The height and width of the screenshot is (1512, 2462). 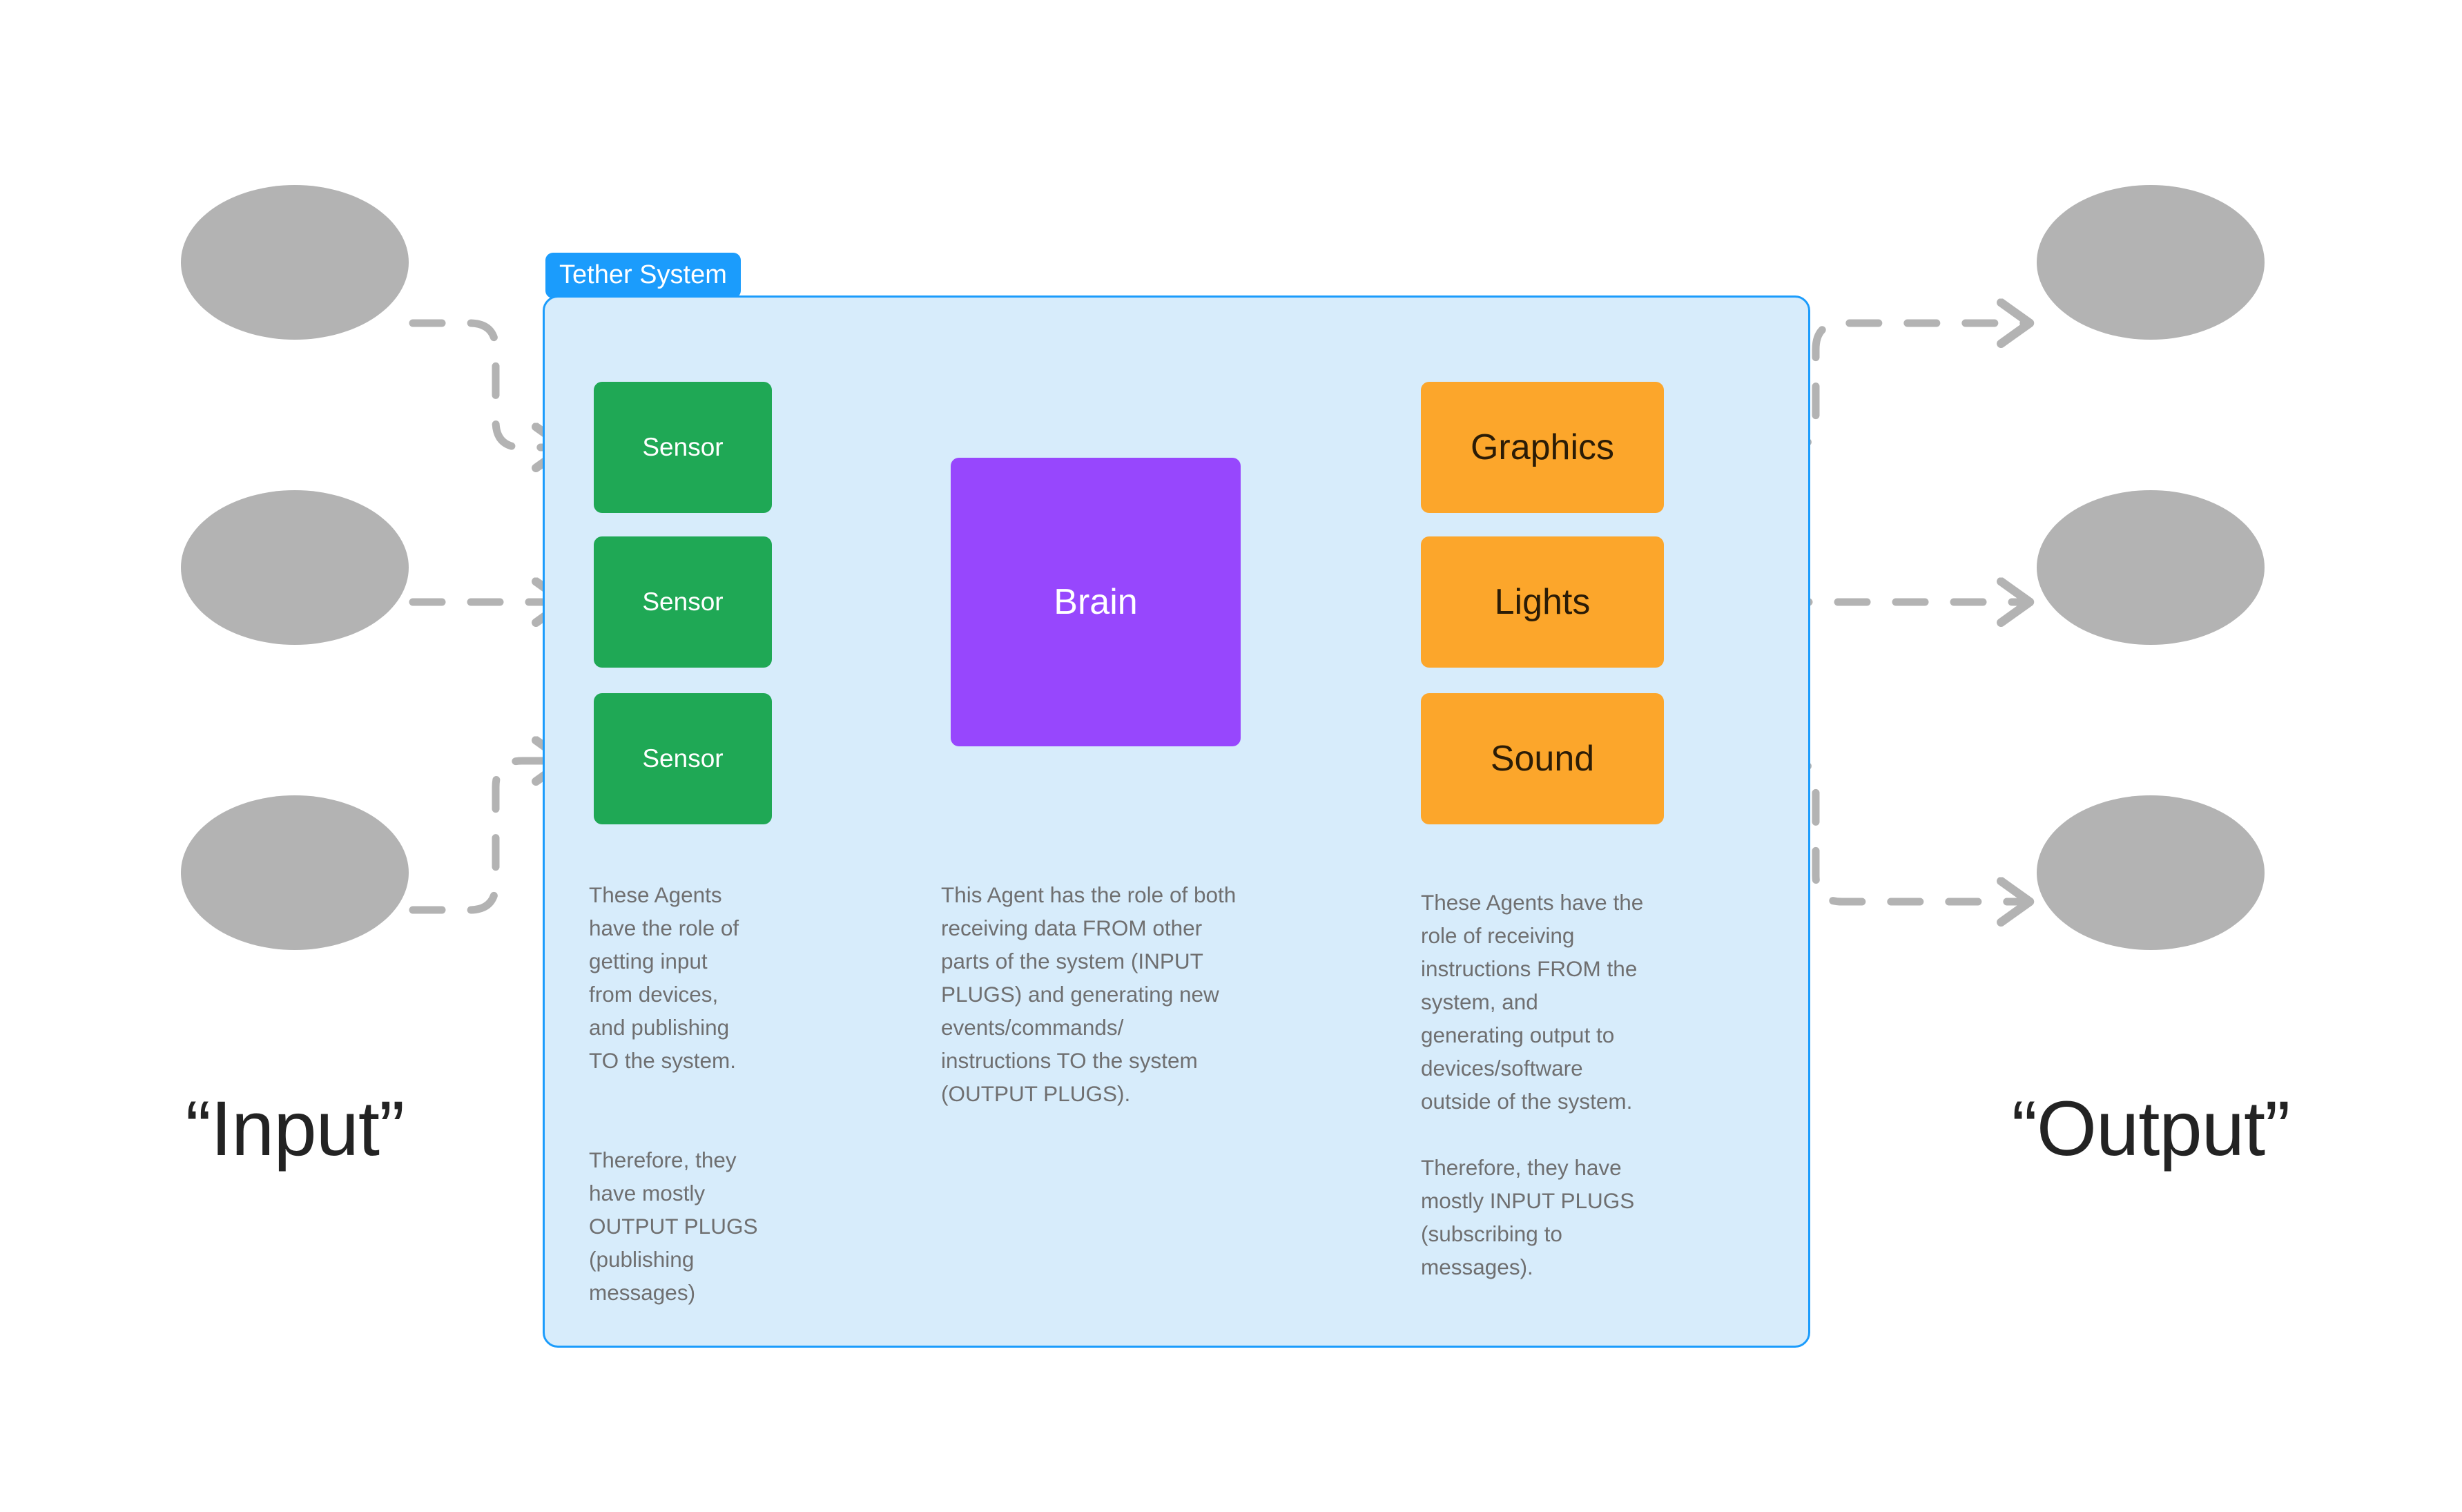 I want to click on node-graphics: Graphics, so click(x=1542, y=447).